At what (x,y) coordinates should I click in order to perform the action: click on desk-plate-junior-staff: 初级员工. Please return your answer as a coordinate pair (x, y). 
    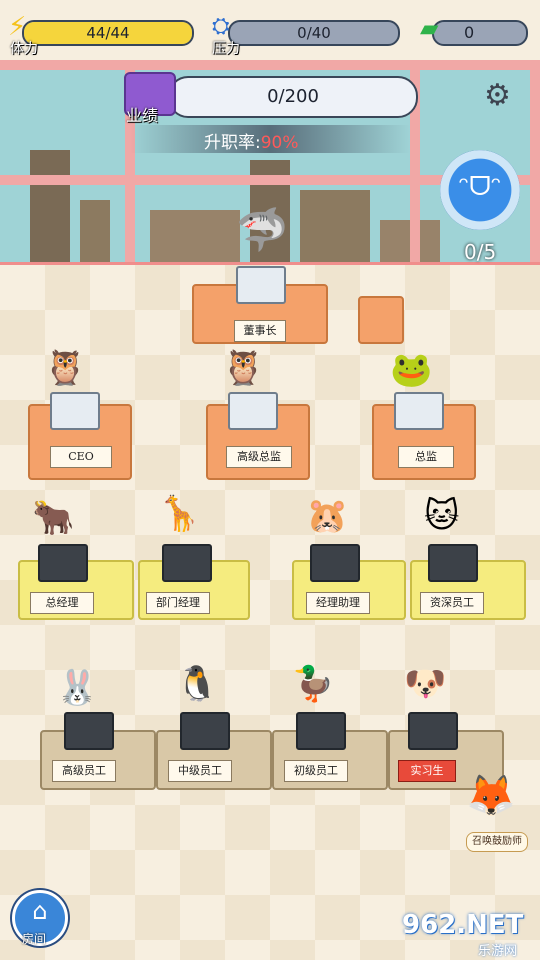
    Looking at the image, I should click on (316, 771).